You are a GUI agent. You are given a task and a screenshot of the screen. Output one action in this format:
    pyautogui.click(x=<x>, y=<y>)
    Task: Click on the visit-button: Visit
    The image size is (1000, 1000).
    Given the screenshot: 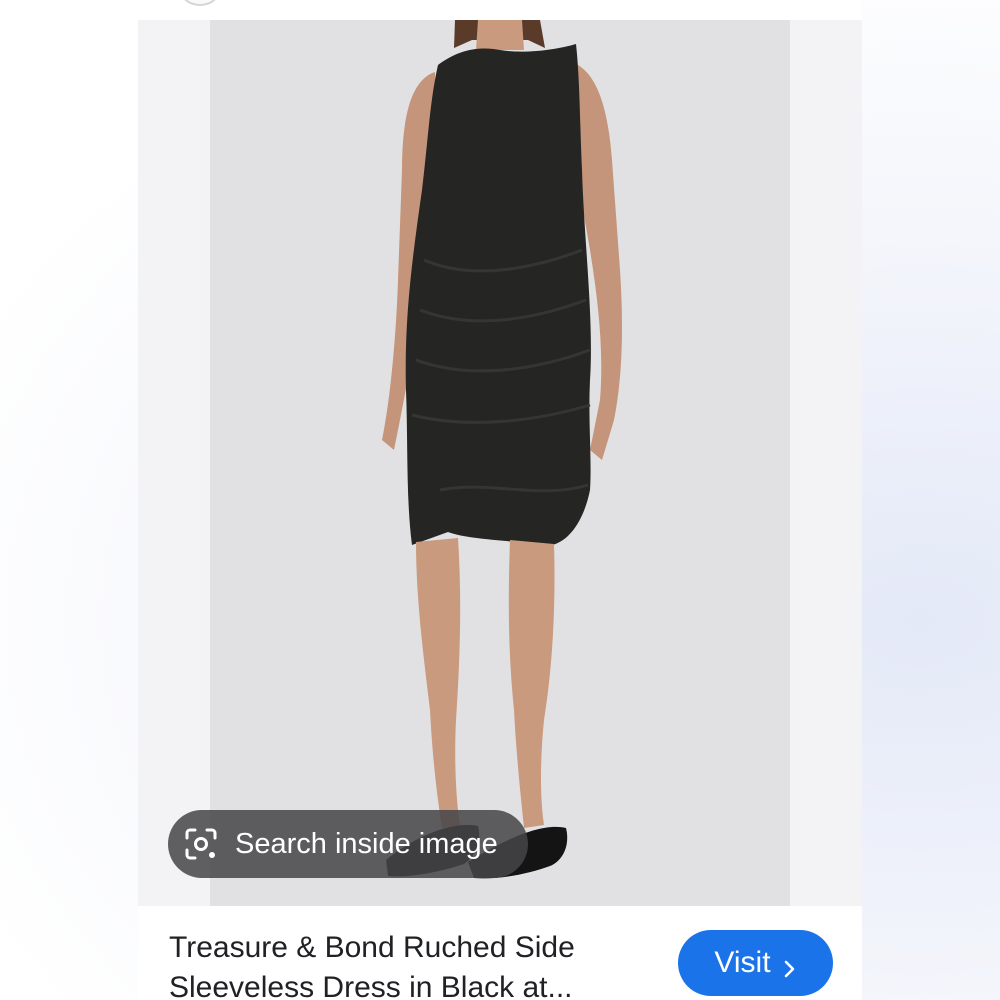 What is the action you would take?
    pyautogui.click(x=755, y=963)
    